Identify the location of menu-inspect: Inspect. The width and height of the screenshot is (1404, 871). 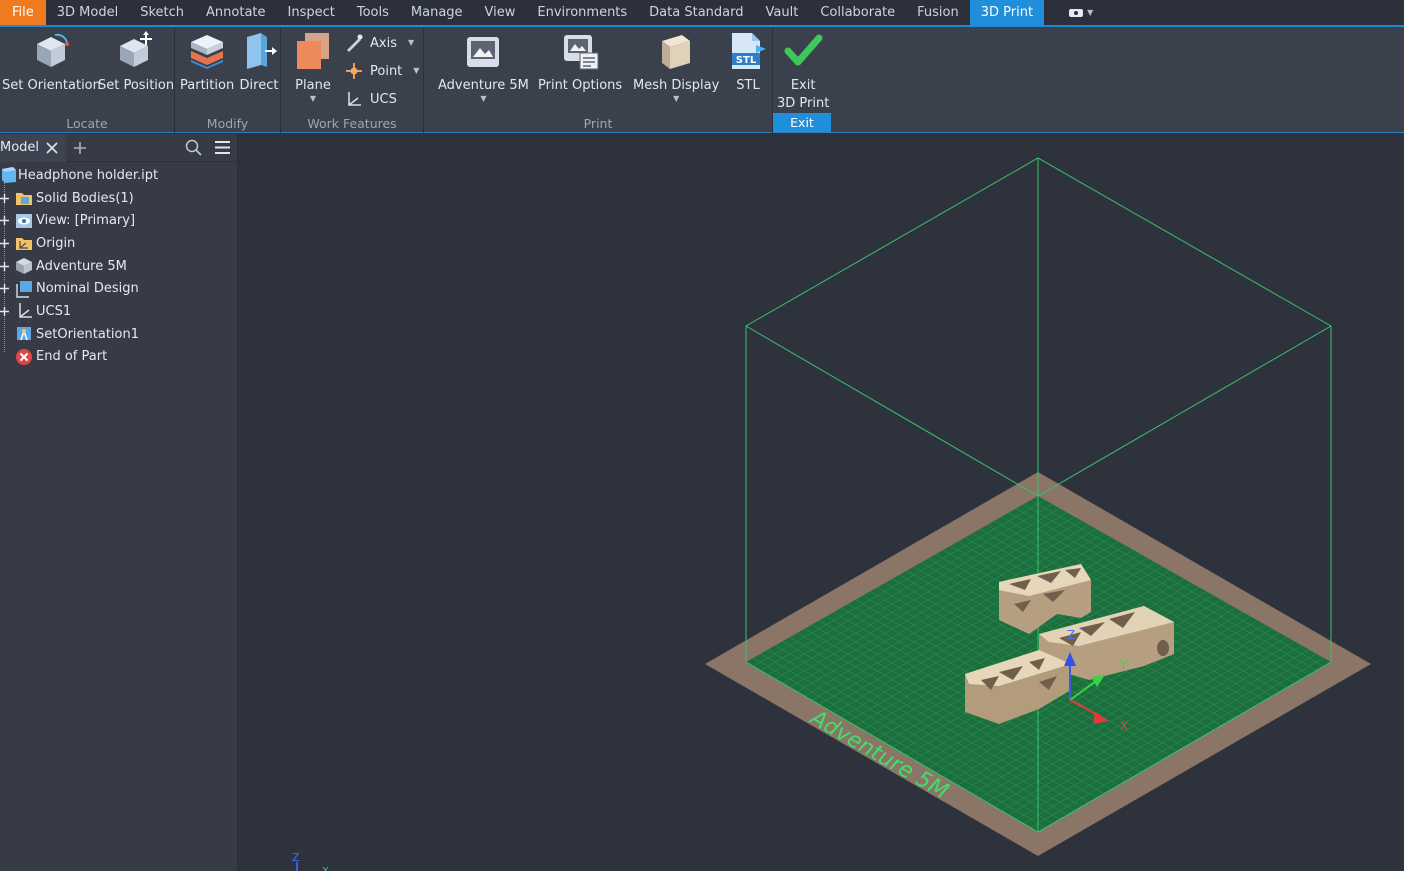
(311, 12).